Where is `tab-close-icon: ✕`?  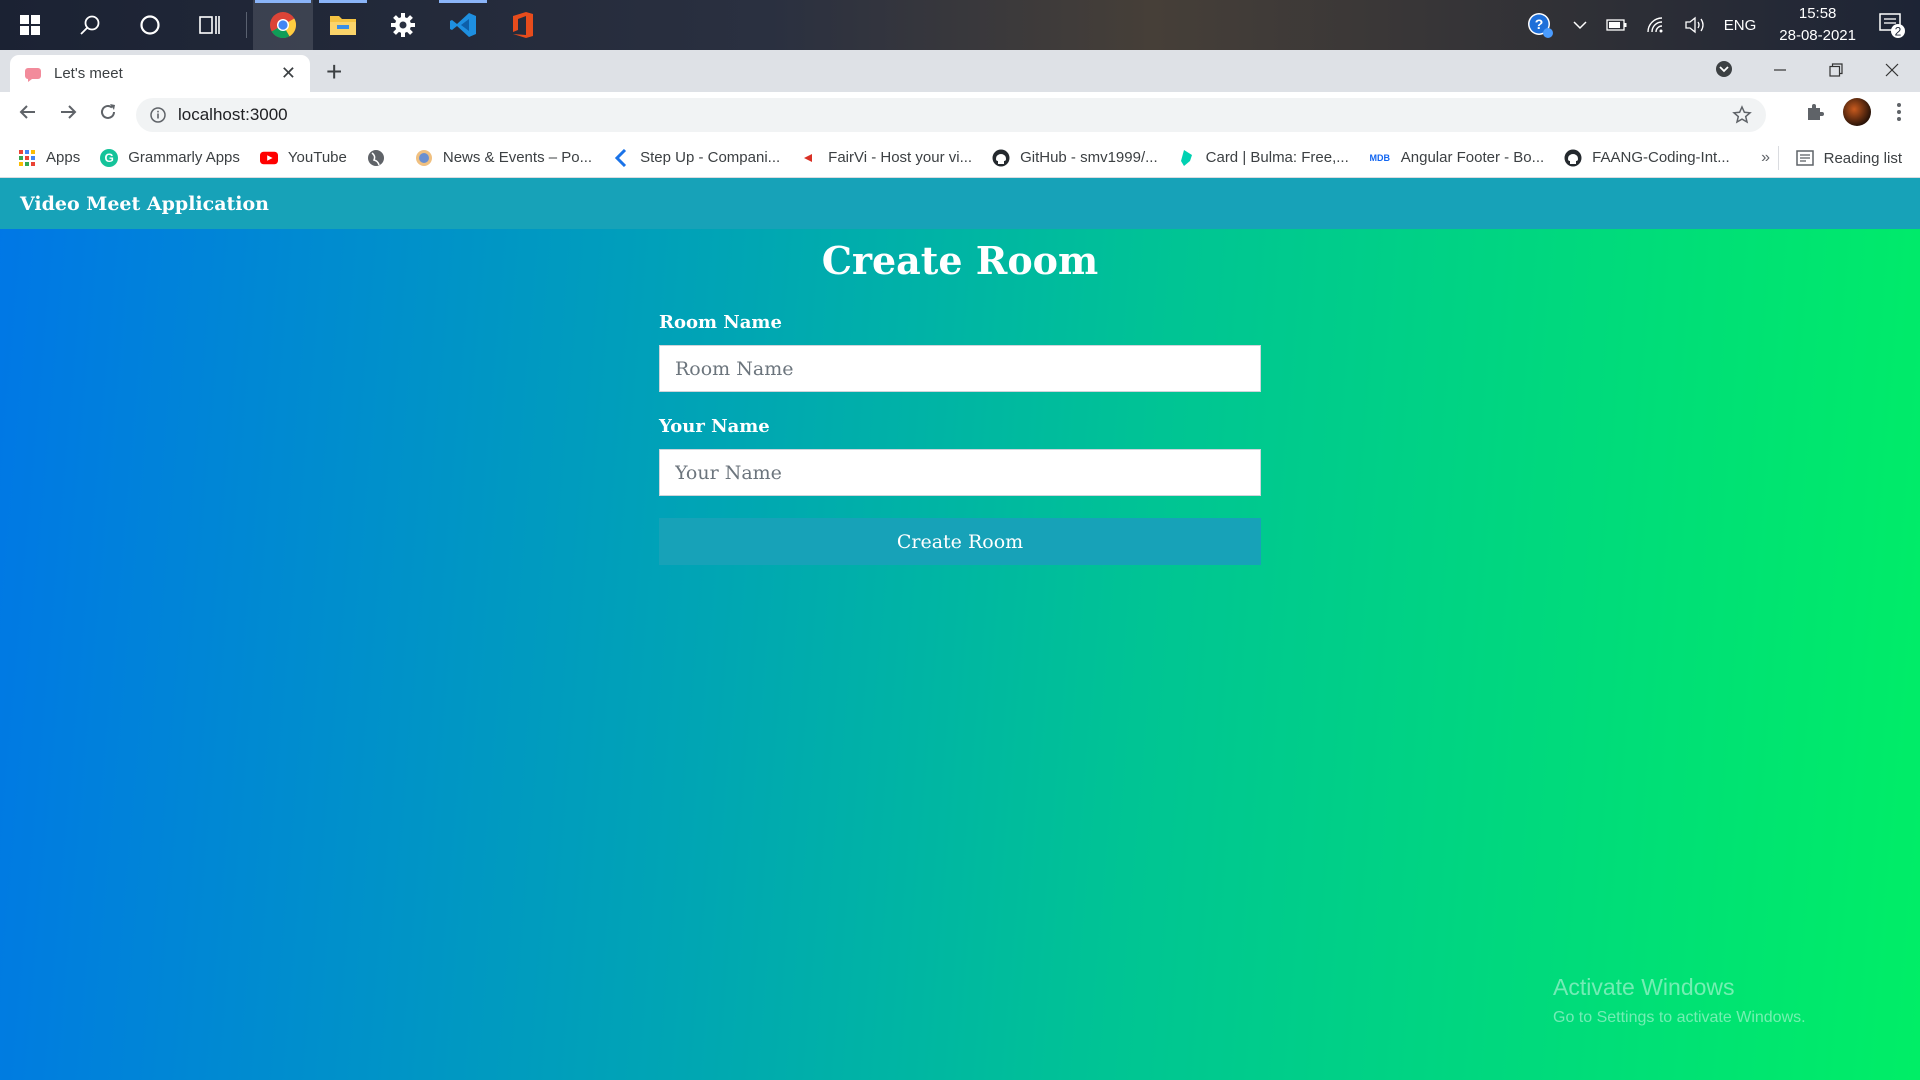 tab-close-icon: ✕ is located at coordinates (288, 73).